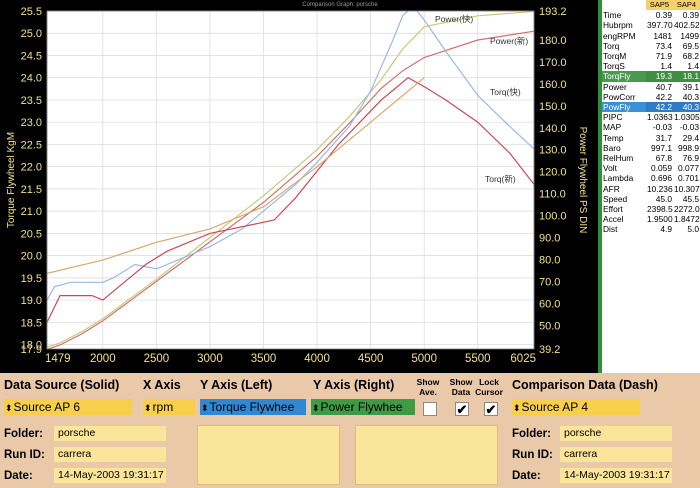  I want to click on data-readout-value: 68.2, so click(690, 56).